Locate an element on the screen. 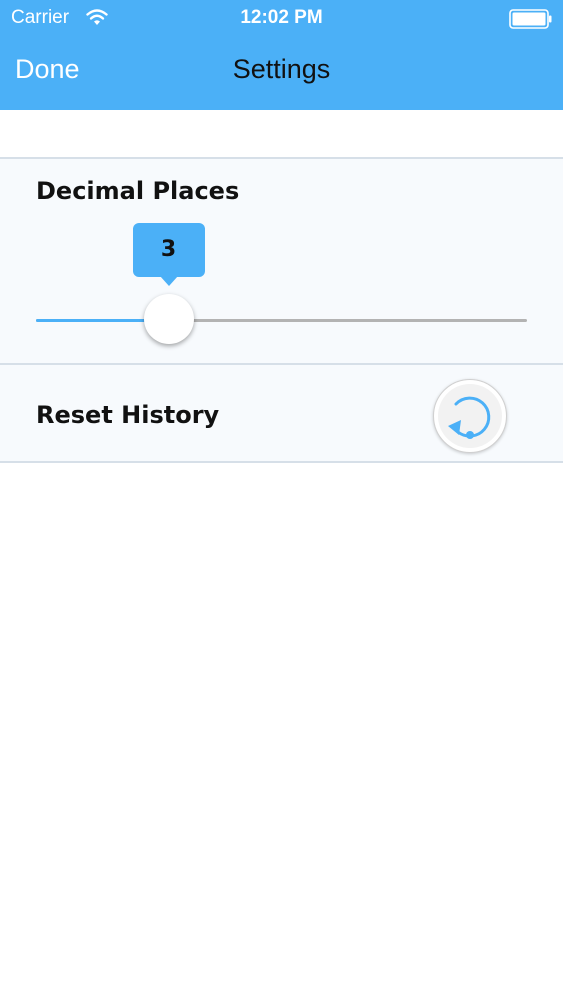  status-bar: Carrier 12:02 PM is located at coordinates (281, 19).